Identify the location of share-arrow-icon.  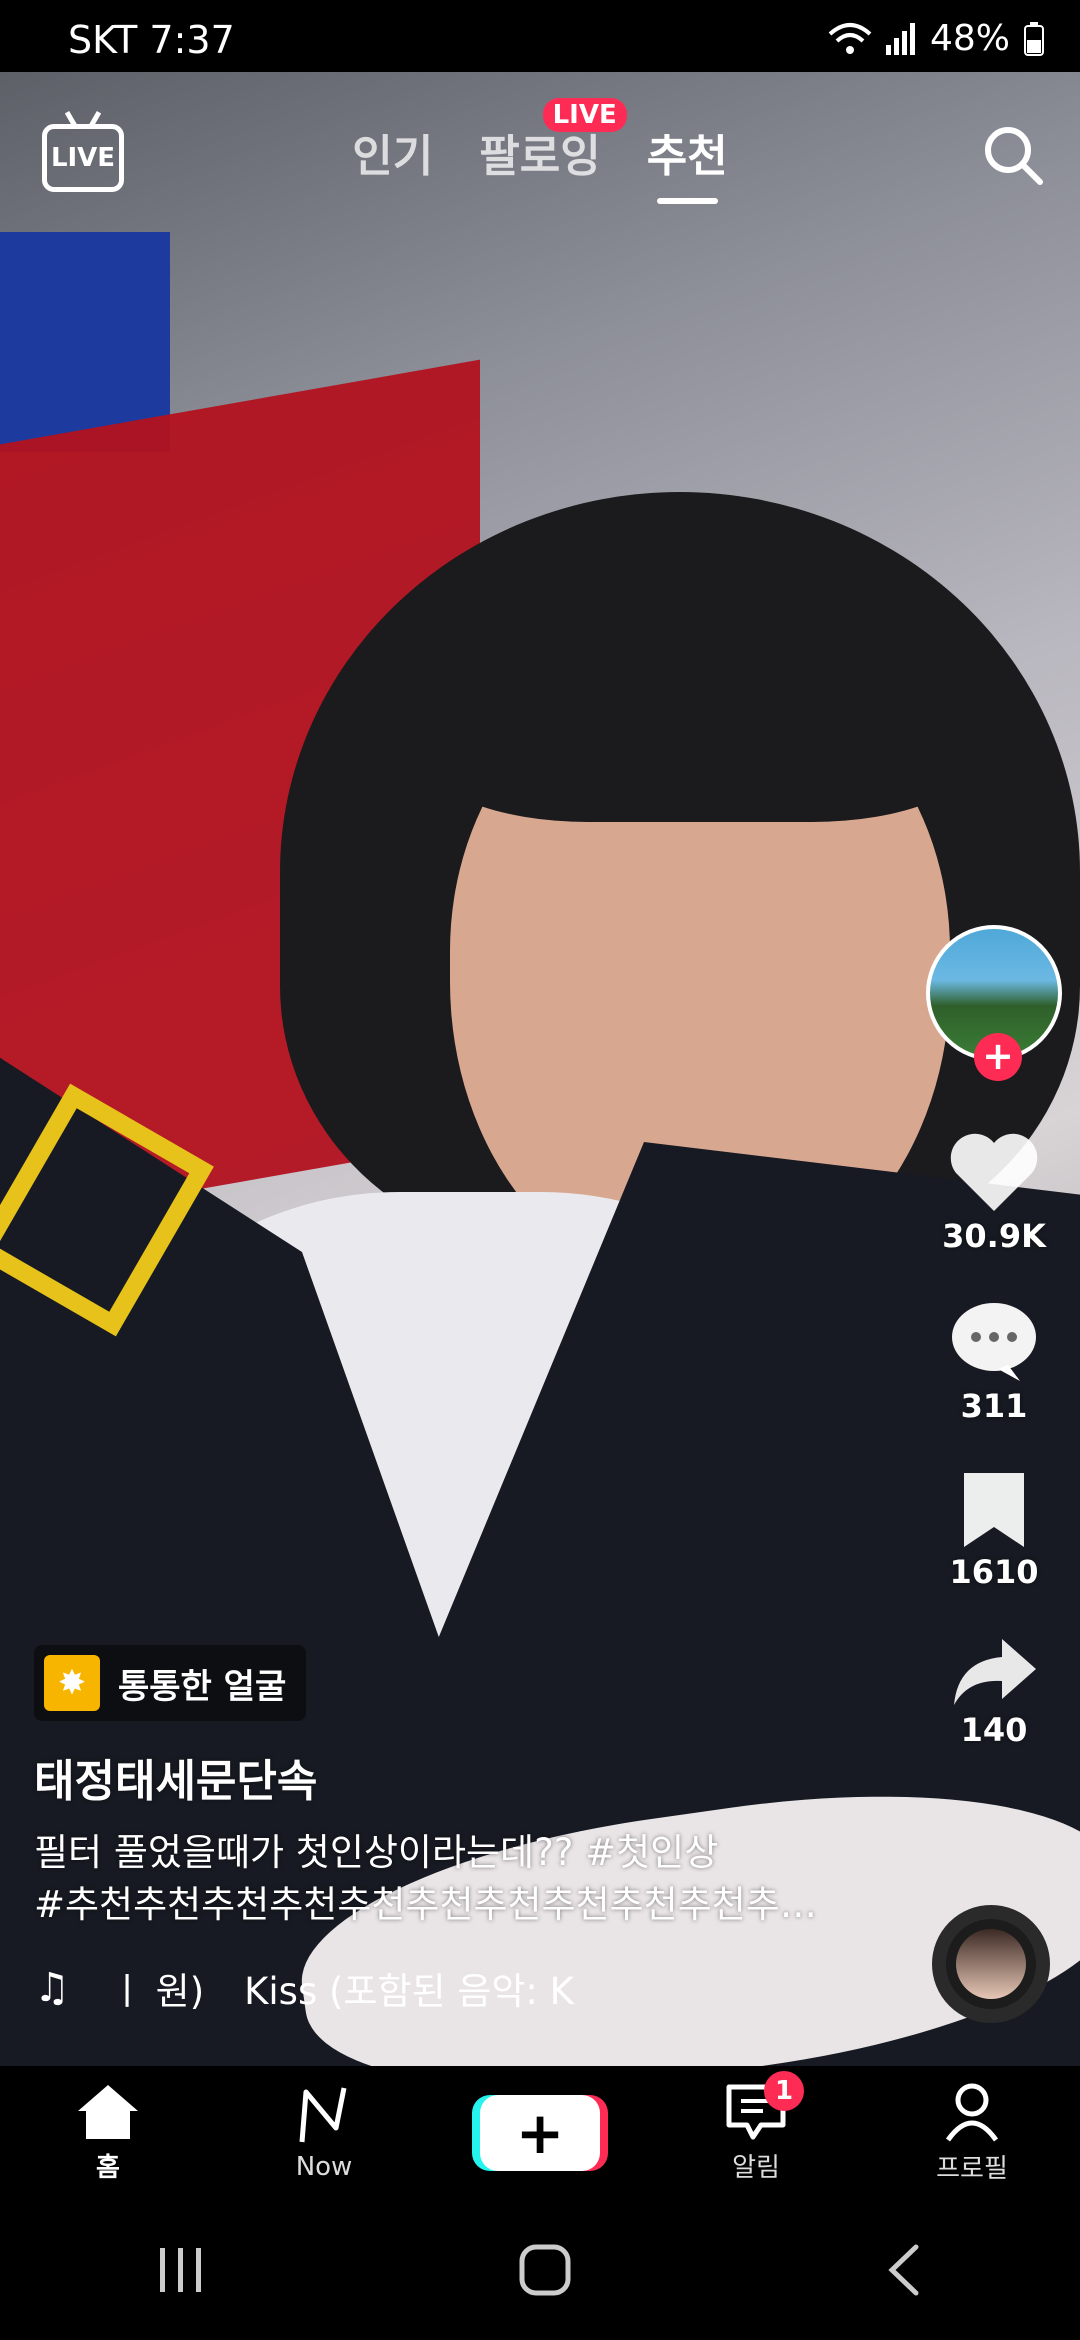
(995, 1672).